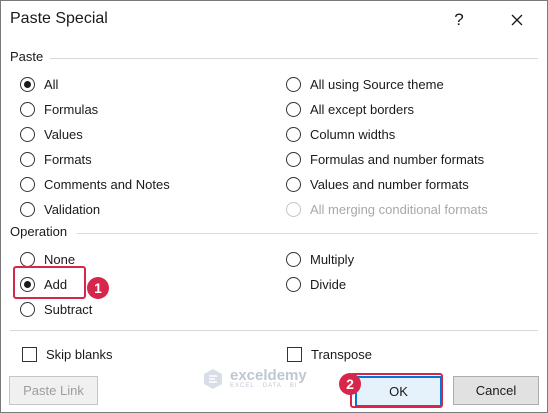 This screenshot has height=413, width=548. I want to click on paste-group-divider, so click(294, 58).